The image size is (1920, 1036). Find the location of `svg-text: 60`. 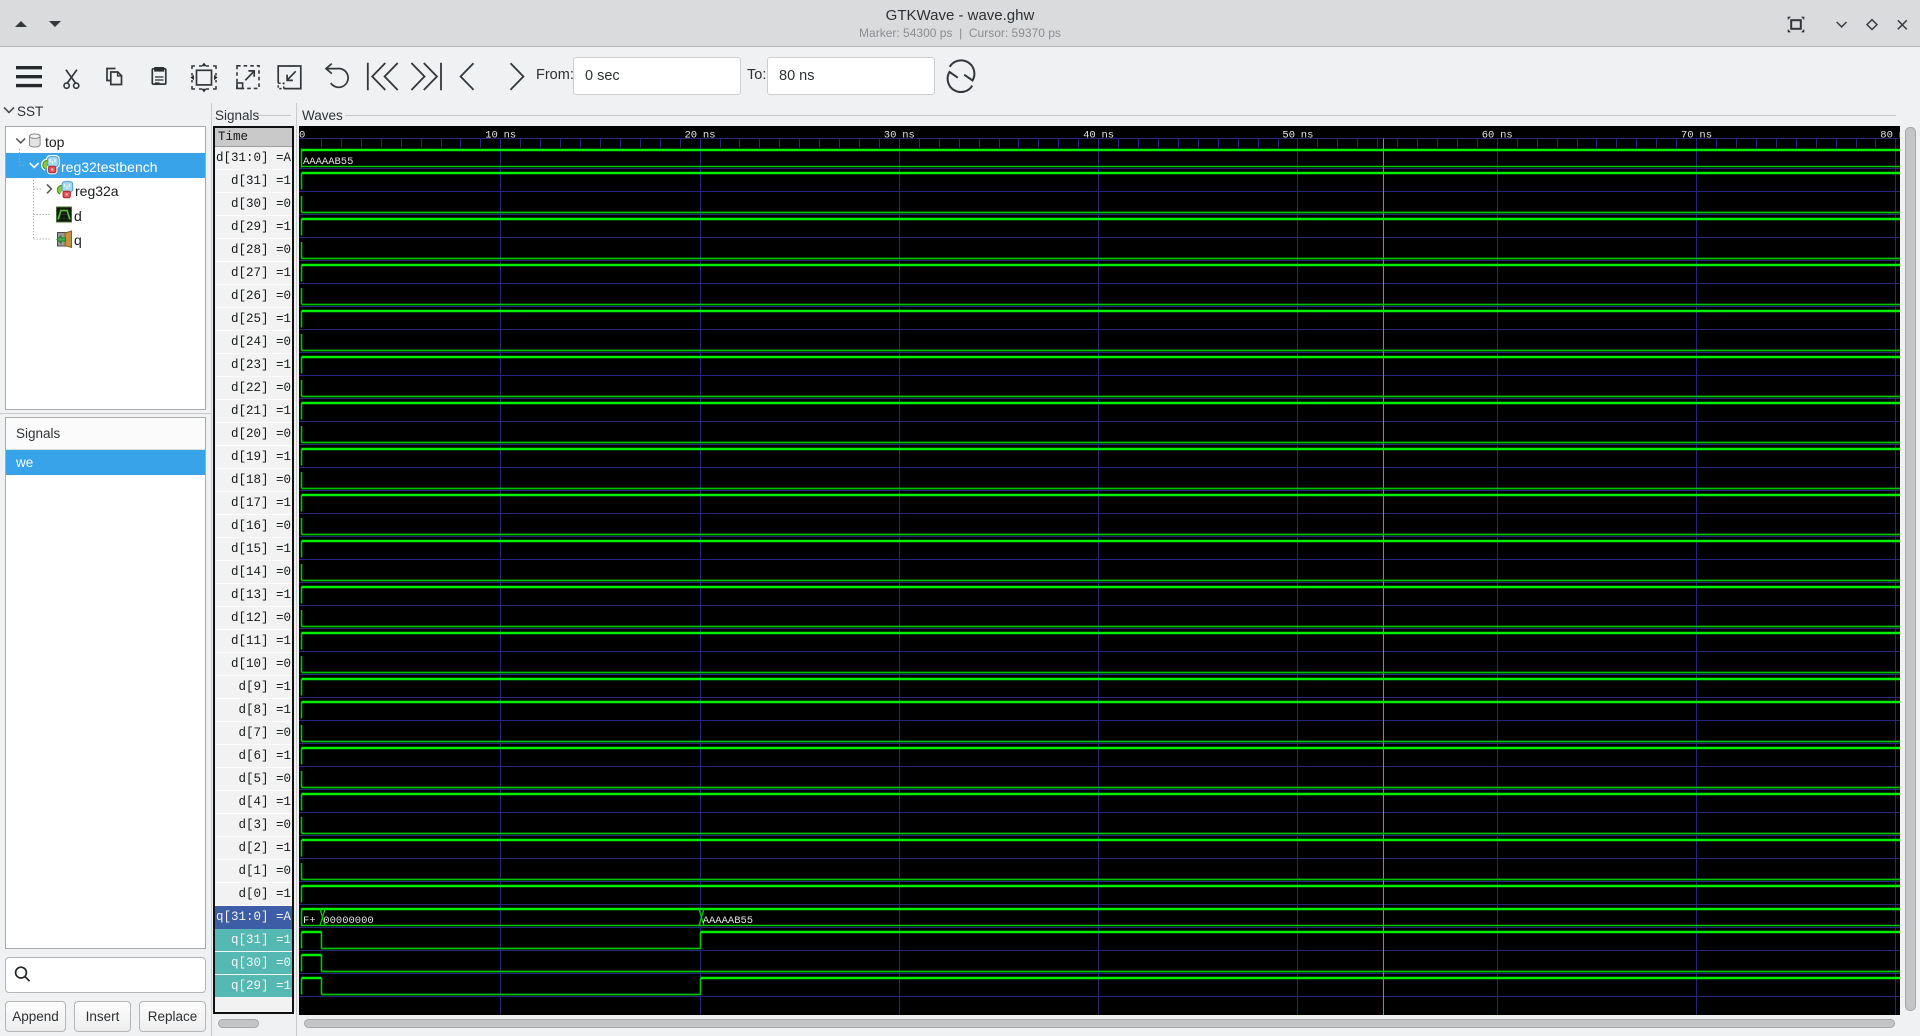

svg-text: 60 is located at coordinates (1488, 136).